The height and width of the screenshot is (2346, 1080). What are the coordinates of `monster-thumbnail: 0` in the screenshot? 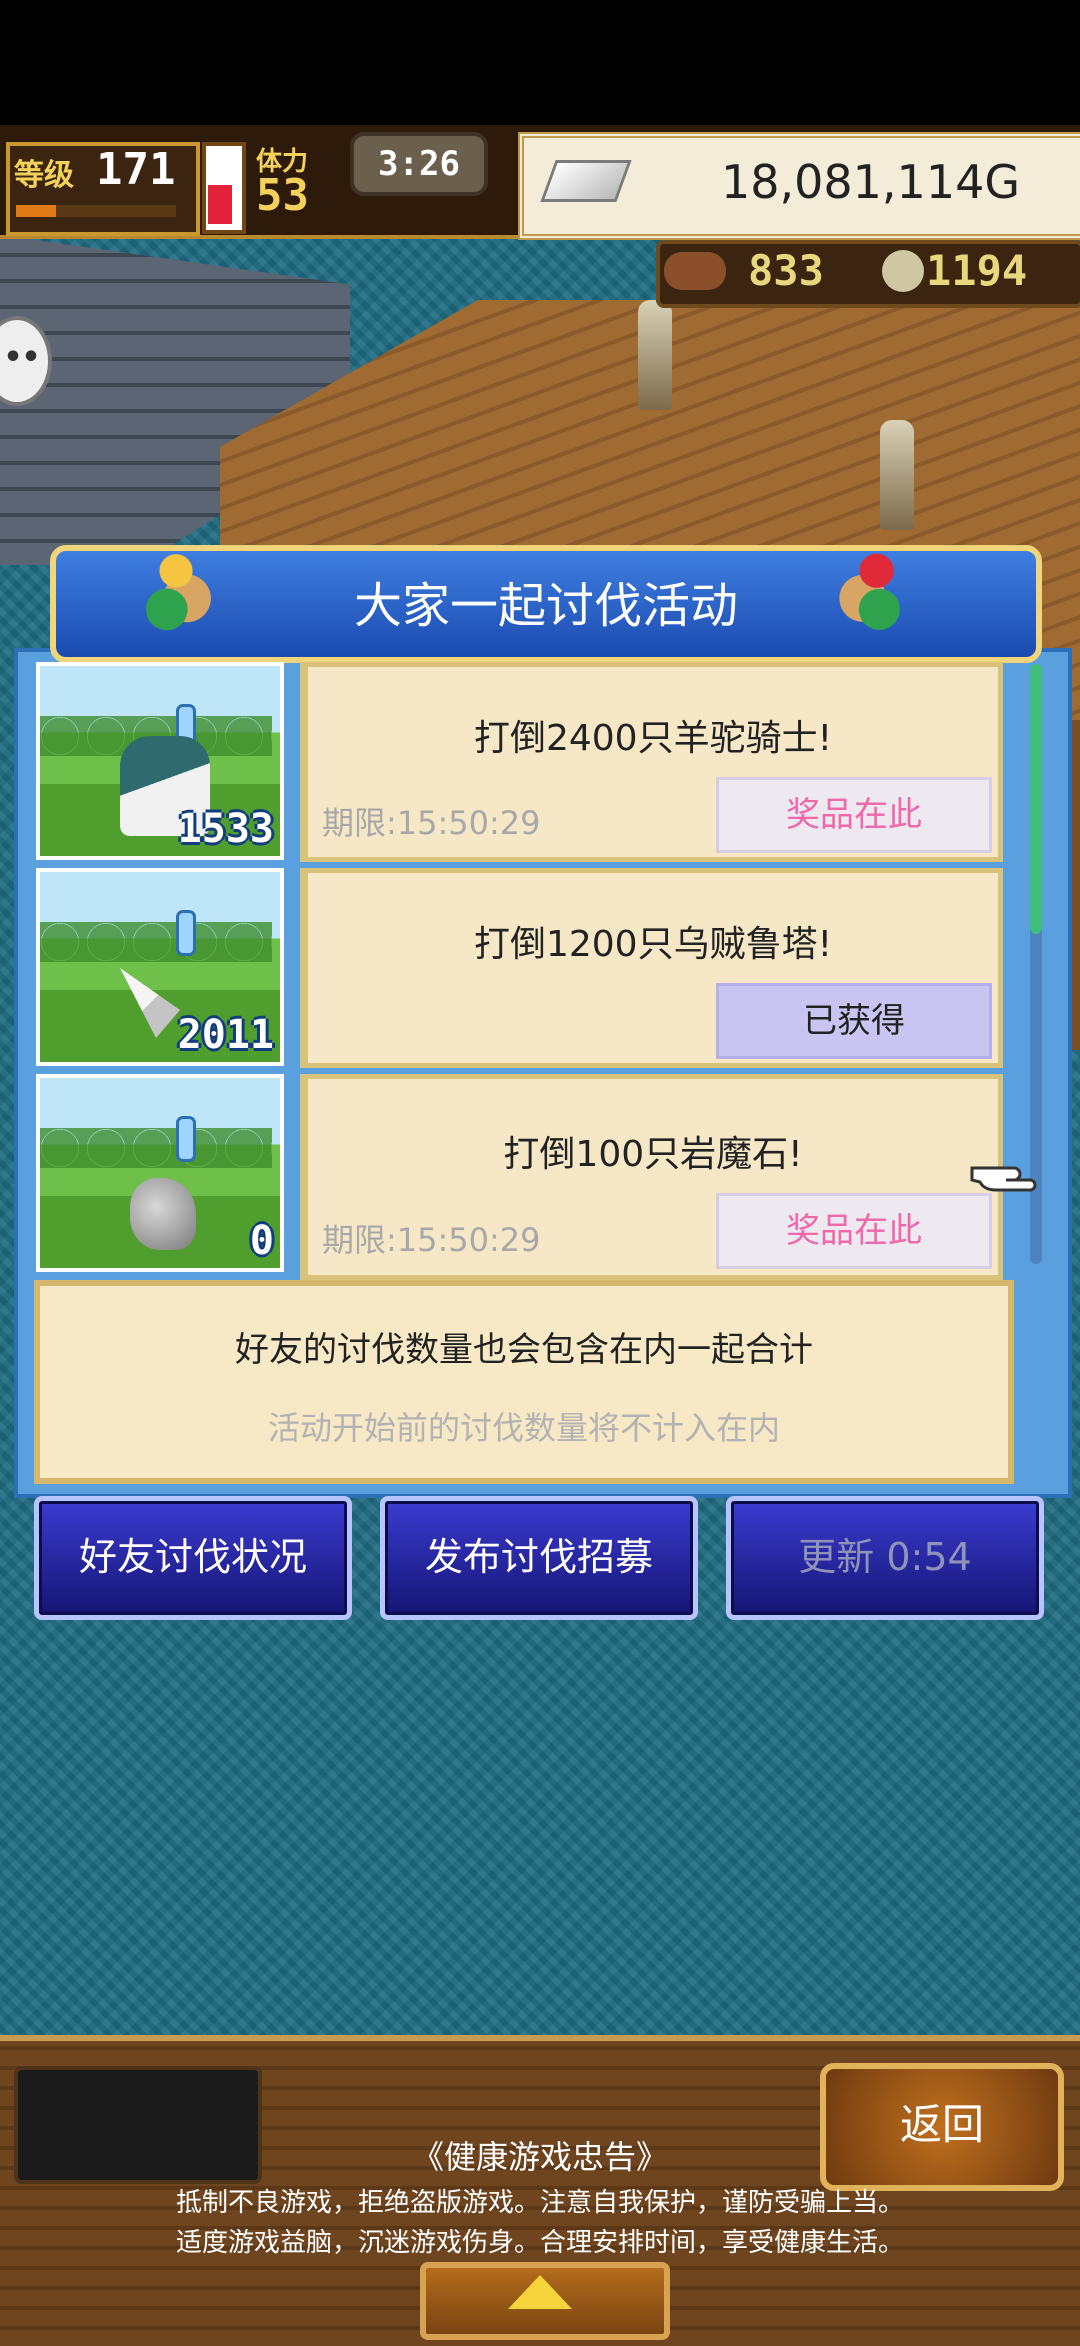 It's located at (160, 1173).